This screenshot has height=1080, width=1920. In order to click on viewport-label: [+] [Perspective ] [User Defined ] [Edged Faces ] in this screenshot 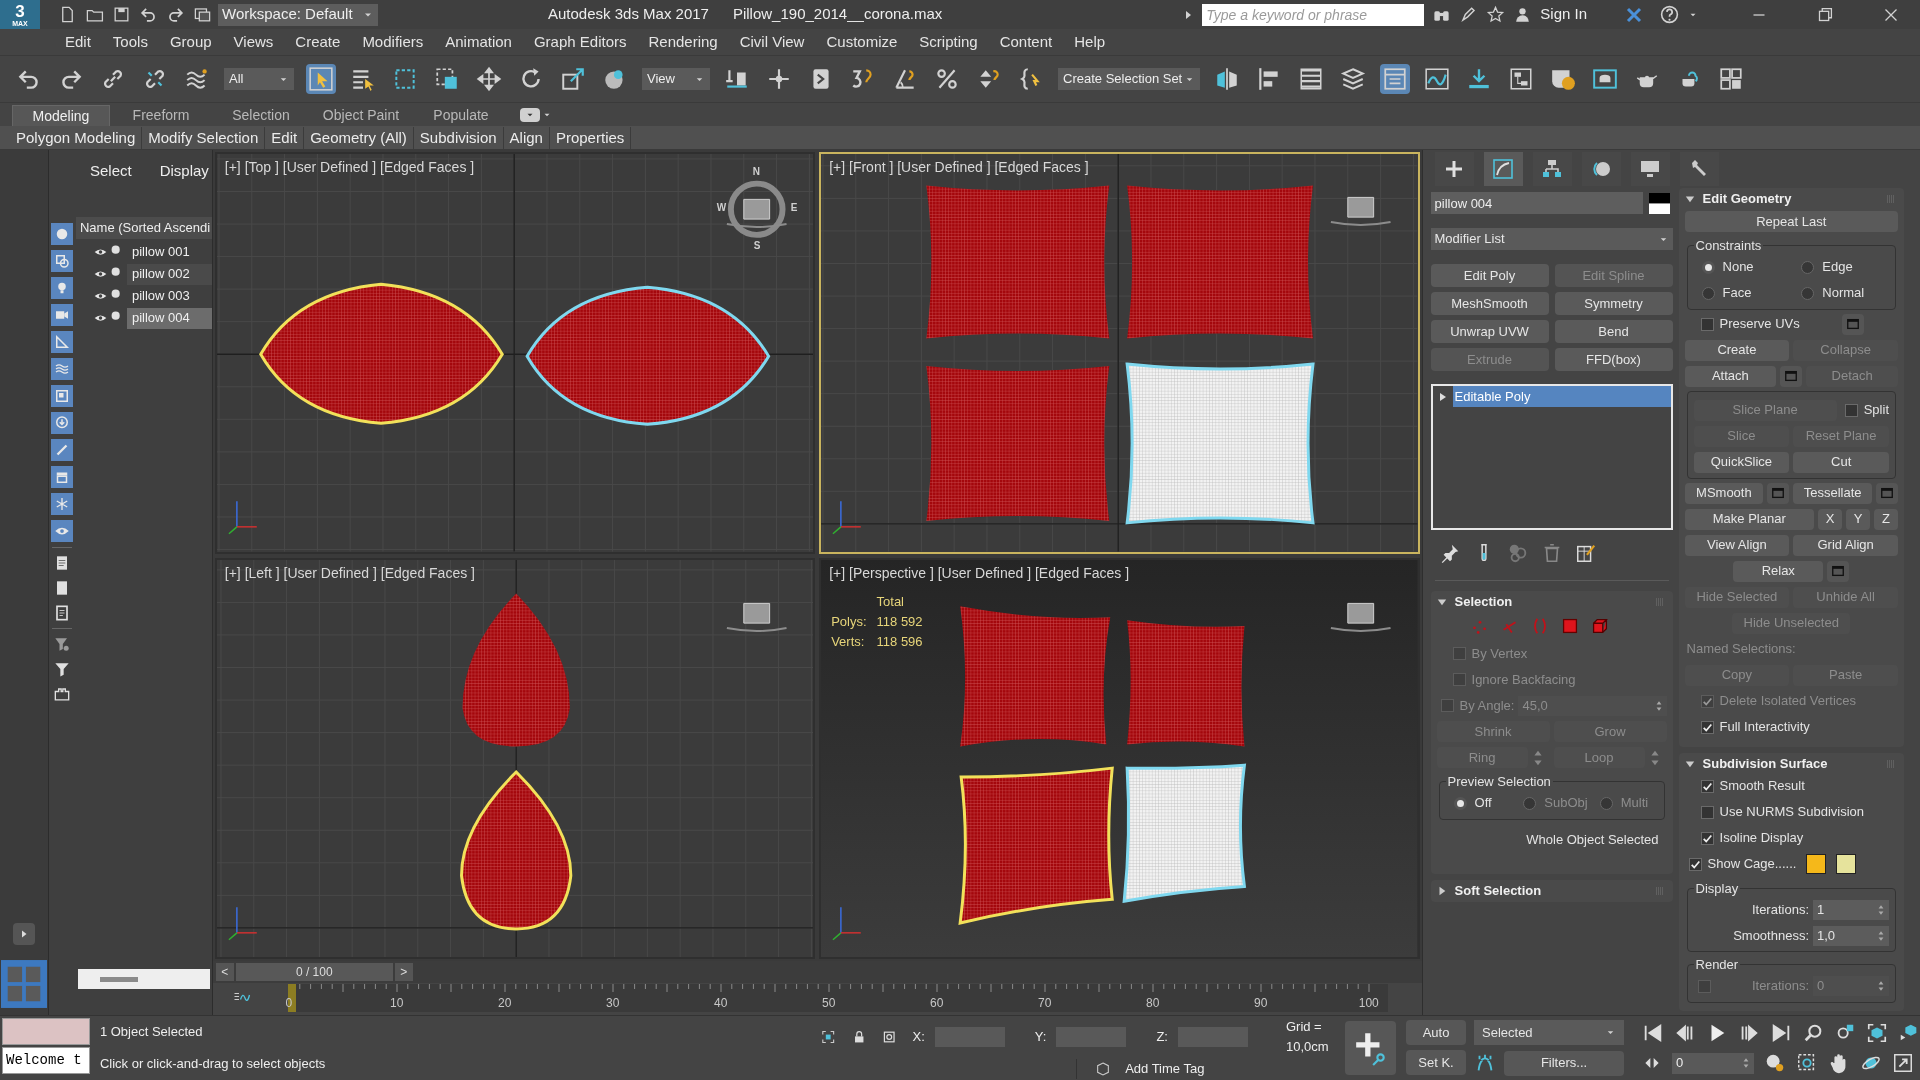, I will do `click(979, 573)`.